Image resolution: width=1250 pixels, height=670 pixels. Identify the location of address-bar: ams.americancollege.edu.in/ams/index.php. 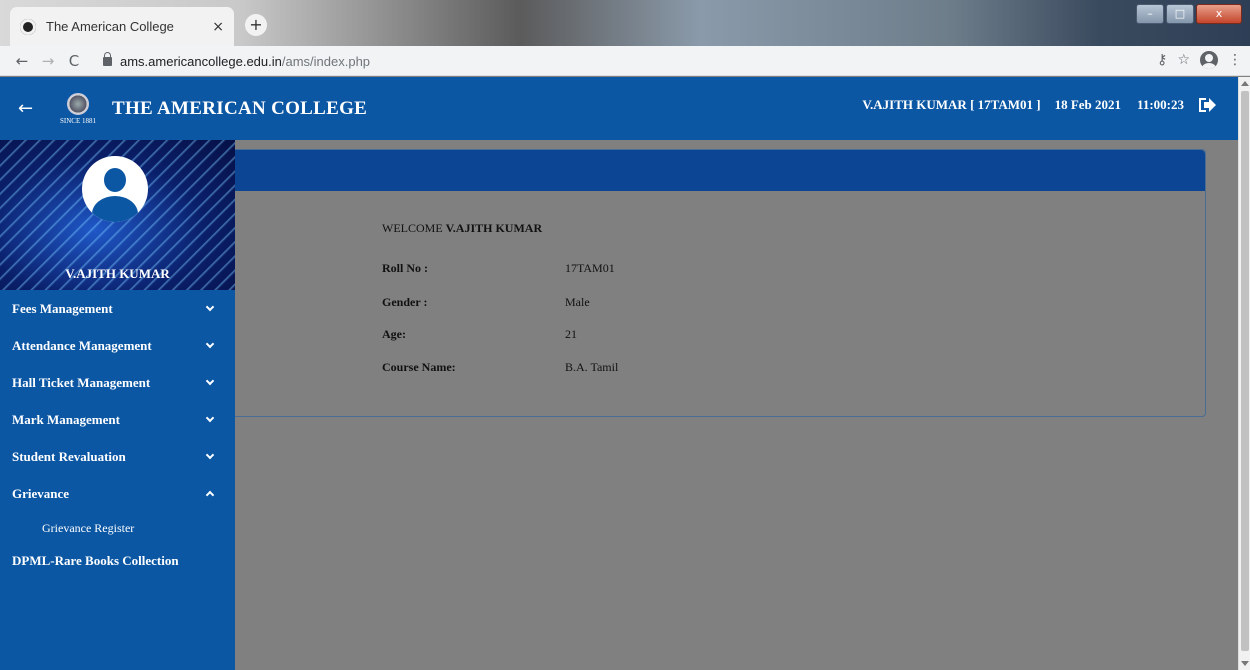
(236, 60).